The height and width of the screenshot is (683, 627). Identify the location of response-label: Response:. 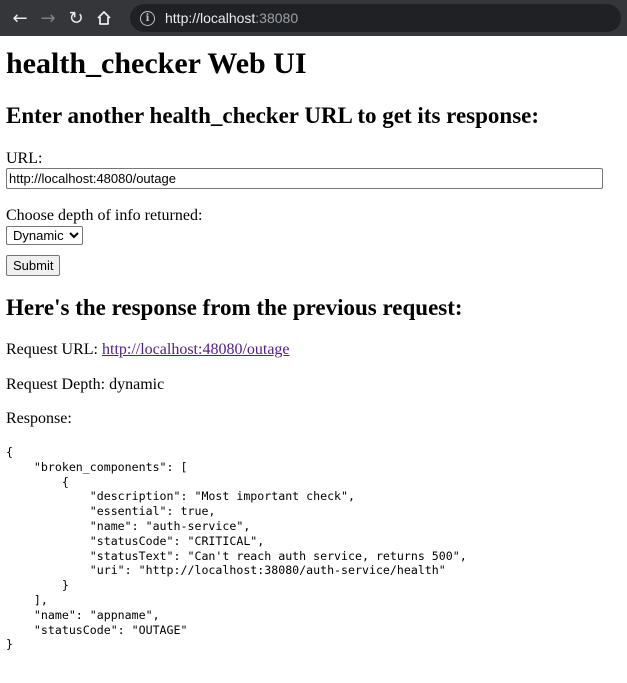
(39, 418).